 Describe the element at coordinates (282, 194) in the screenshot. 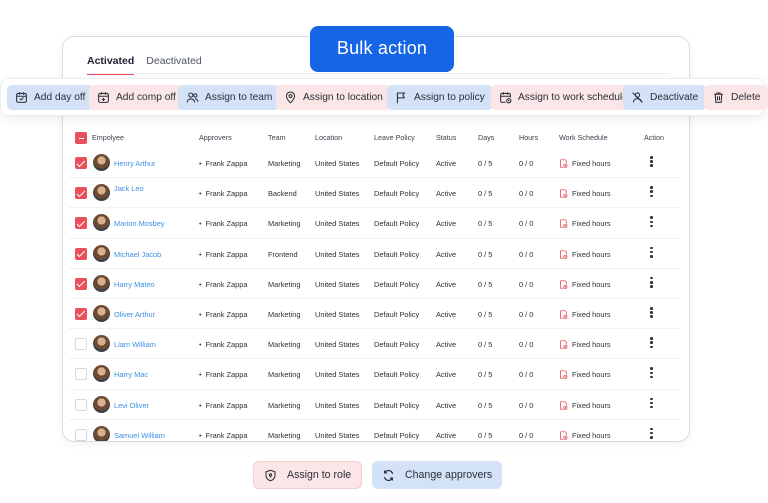

I see `team-cell: Backend` at that location.